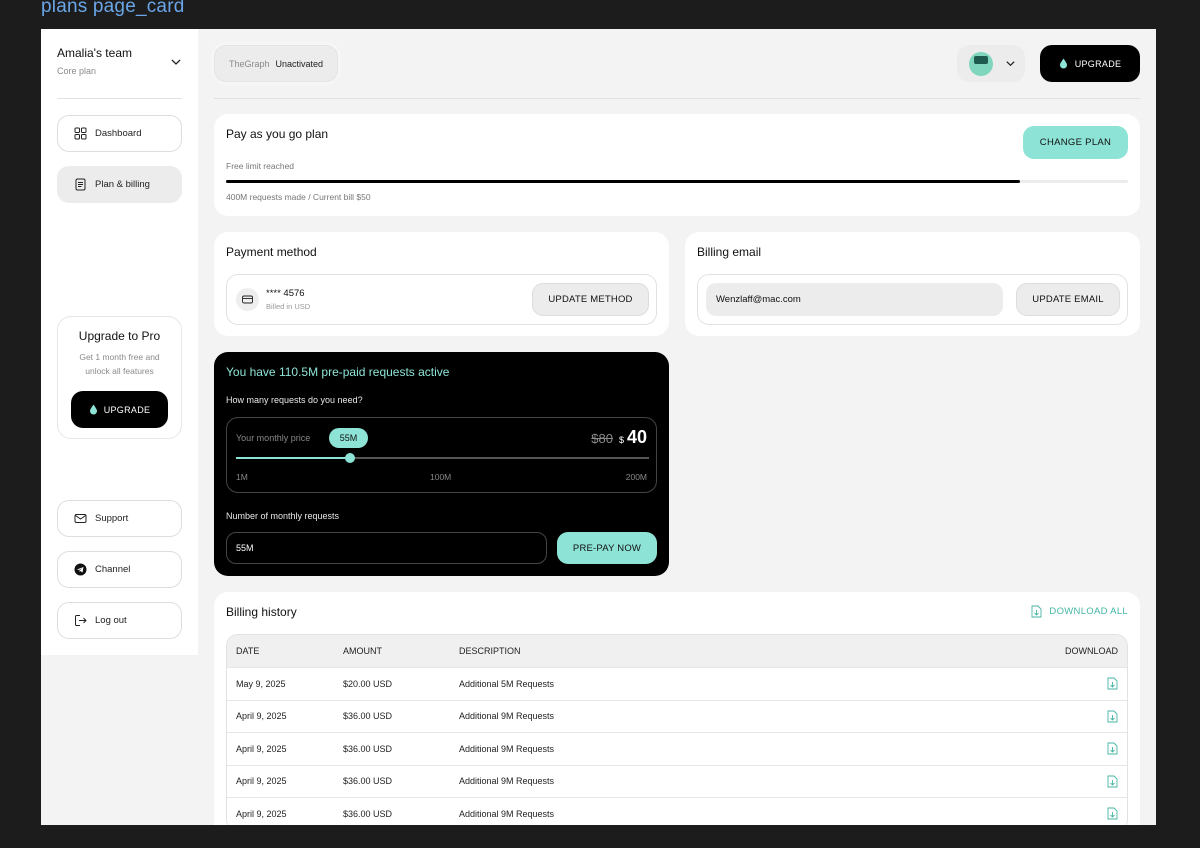 The image size is (1200, 848). I want to click on prepay-now-button: PRE-PAY NOW, so click(607, 548).